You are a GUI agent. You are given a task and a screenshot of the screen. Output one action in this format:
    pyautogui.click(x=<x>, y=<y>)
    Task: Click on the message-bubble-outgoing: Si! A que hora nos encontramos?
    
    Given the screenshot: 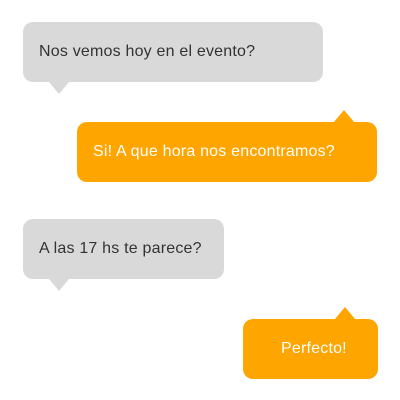 What is the action you would take?
    pyautogui.click(x=227, y=146)
    